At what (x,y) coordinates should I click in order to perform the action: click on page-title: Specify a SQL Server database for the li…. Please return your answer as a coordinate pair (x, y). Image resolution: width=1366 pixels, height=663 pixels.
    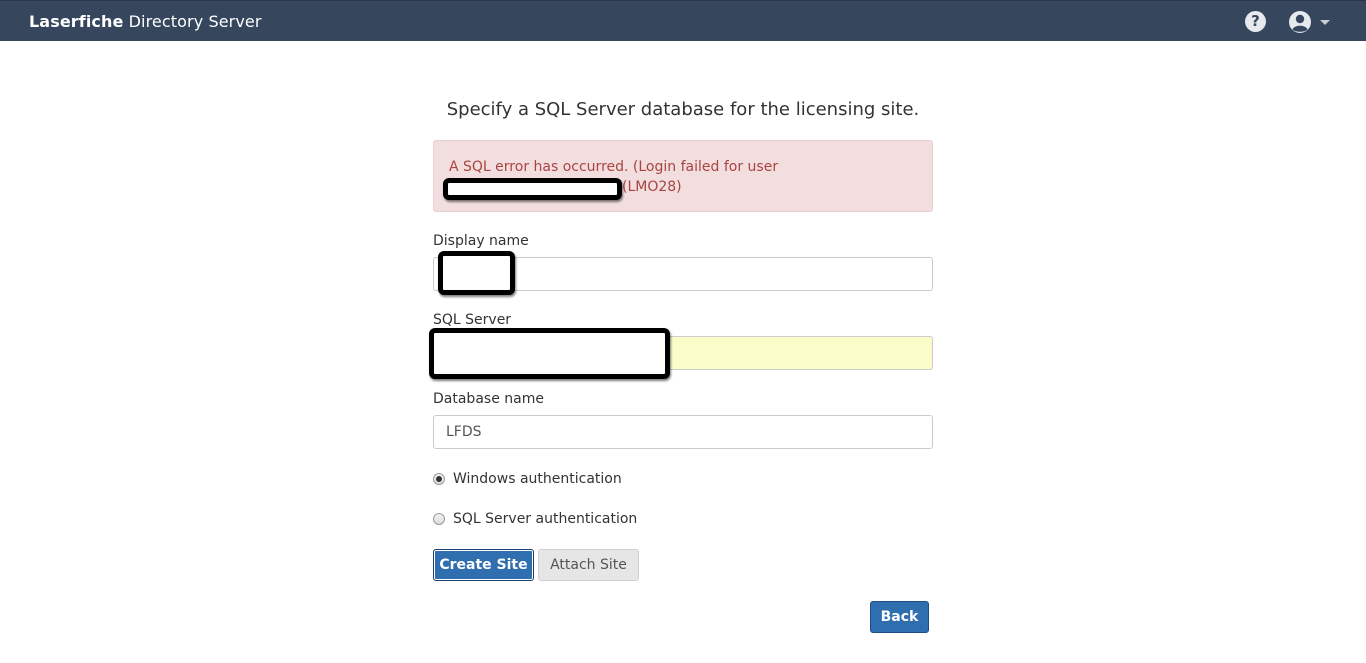
    Looking at the image, I should click on (683, 109).